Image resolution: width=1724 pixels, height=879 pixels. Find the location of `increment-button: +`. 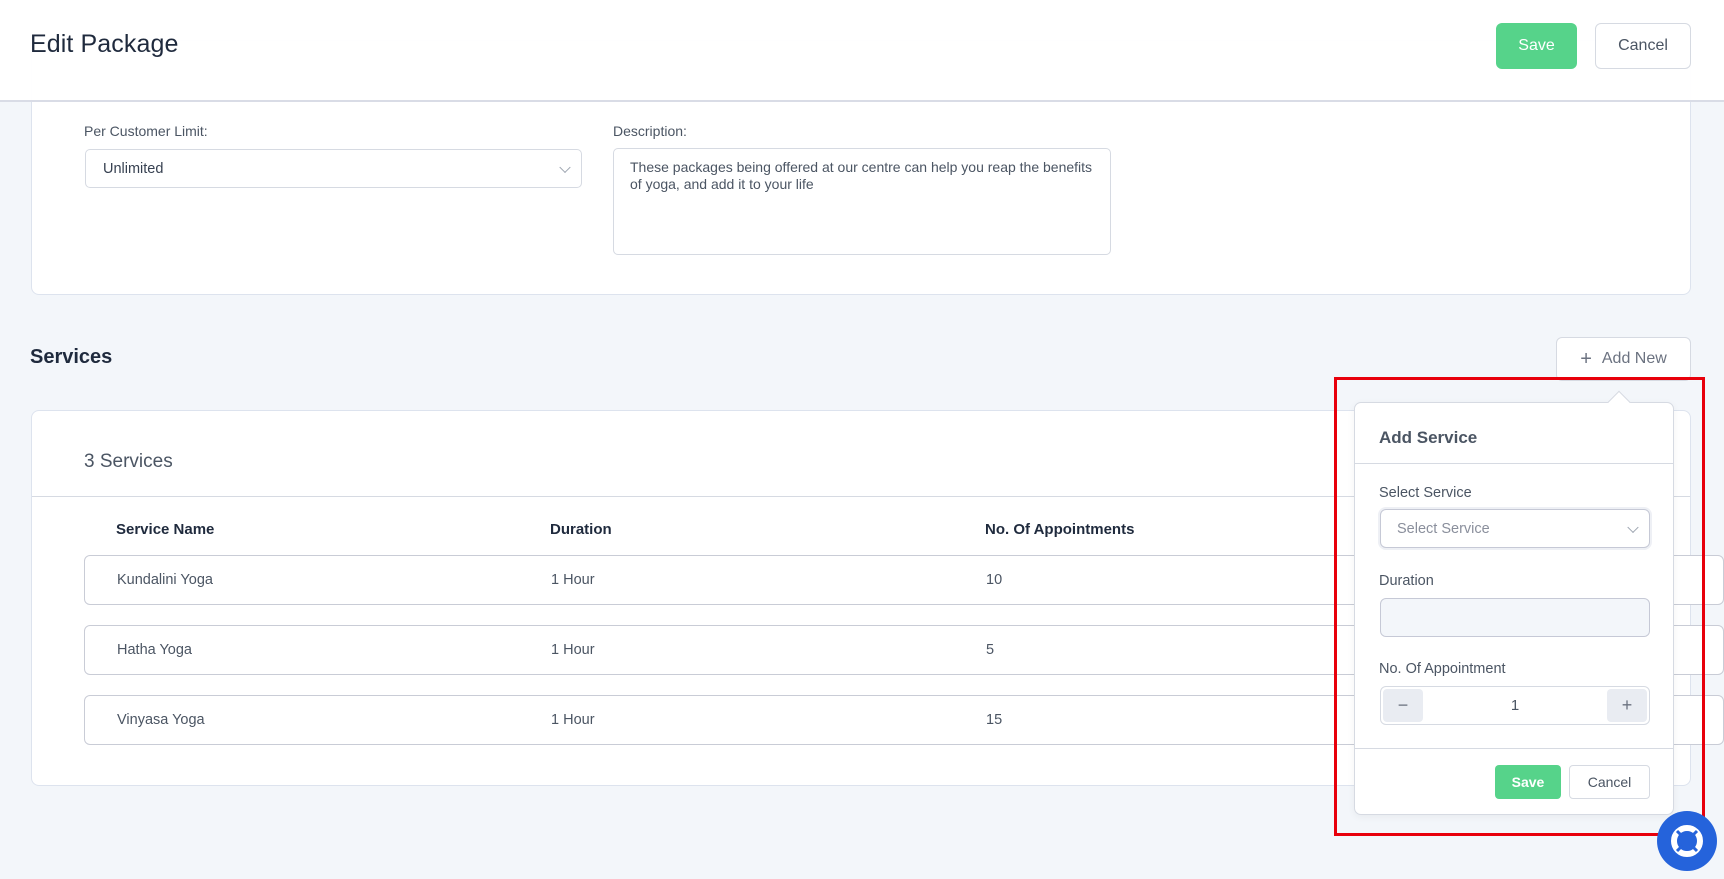

increment-button: + is located at coordinates (1627, 705).